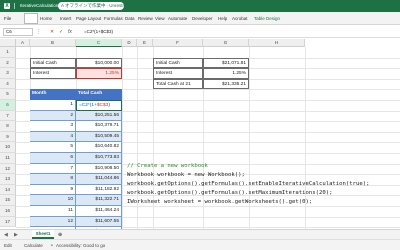  I want to click on interest-value: 1.25%, so click(99, 73).